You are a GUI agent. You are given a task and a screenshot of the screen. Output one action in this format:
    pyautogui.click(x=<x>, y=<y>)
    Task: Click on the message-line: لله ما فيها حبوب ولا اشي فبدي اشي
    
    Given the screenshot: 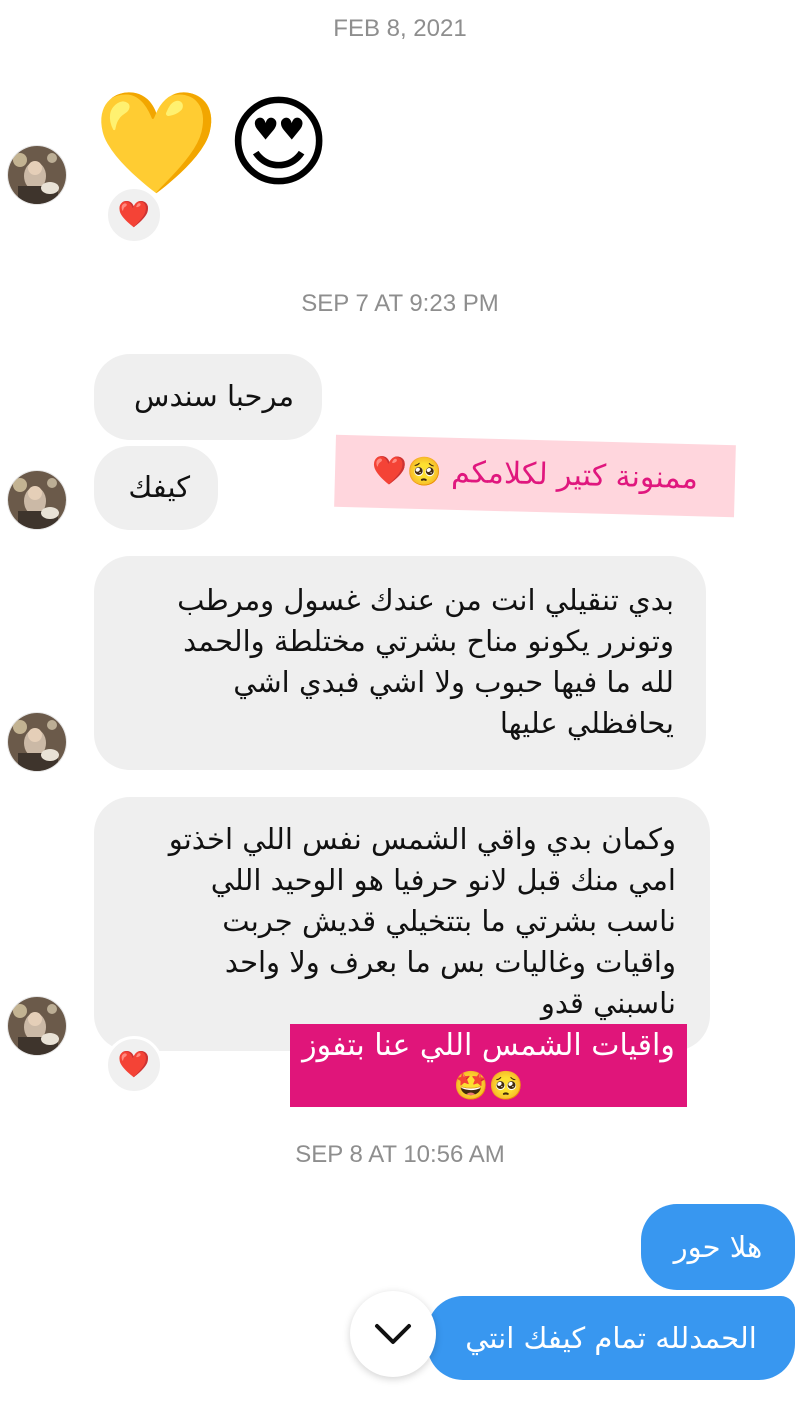 What is the action you would take?
    pyautogui.click(x=453, y=682)
    